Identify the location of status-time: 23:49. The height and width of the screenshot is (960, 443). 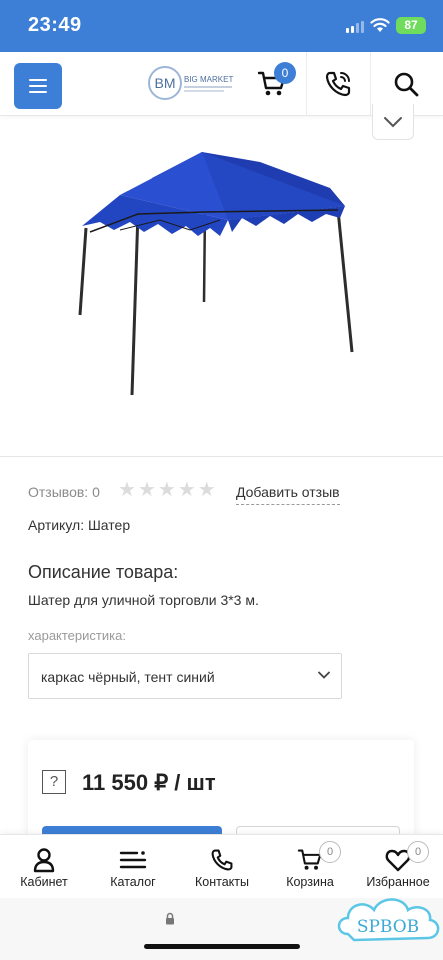
(55, 25).